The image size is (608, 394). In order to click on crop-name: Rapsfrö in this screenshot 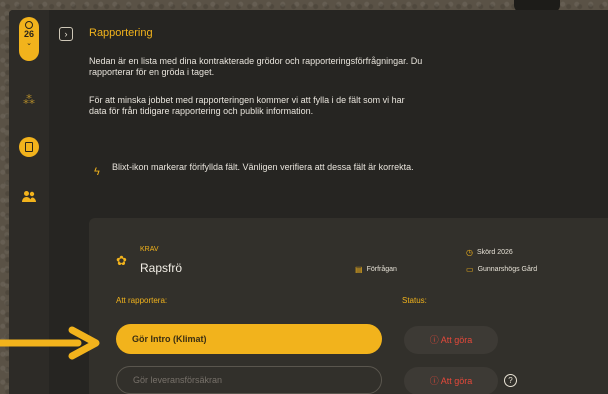, I will do `click(161, 268)`.